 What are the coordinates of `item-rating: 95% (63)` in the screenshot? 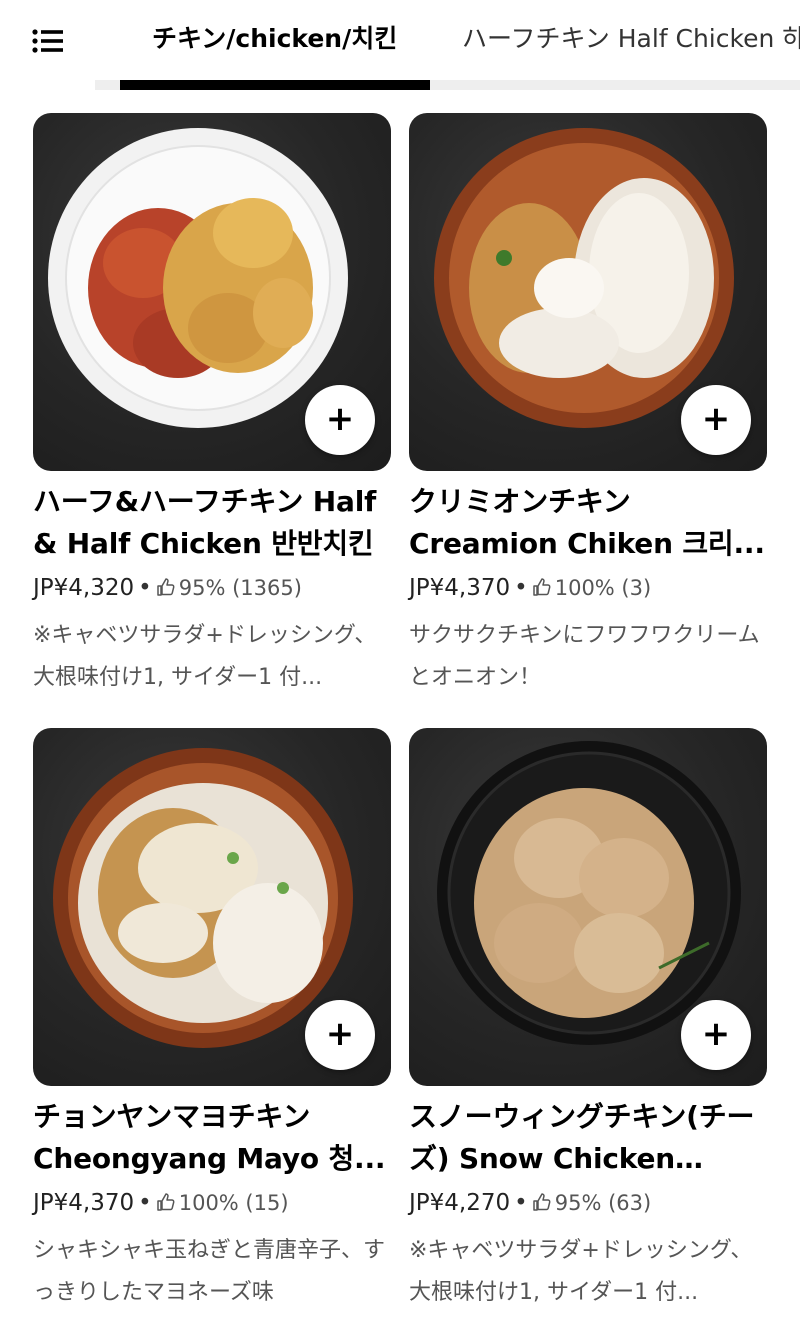 It's located at (603, 1203).